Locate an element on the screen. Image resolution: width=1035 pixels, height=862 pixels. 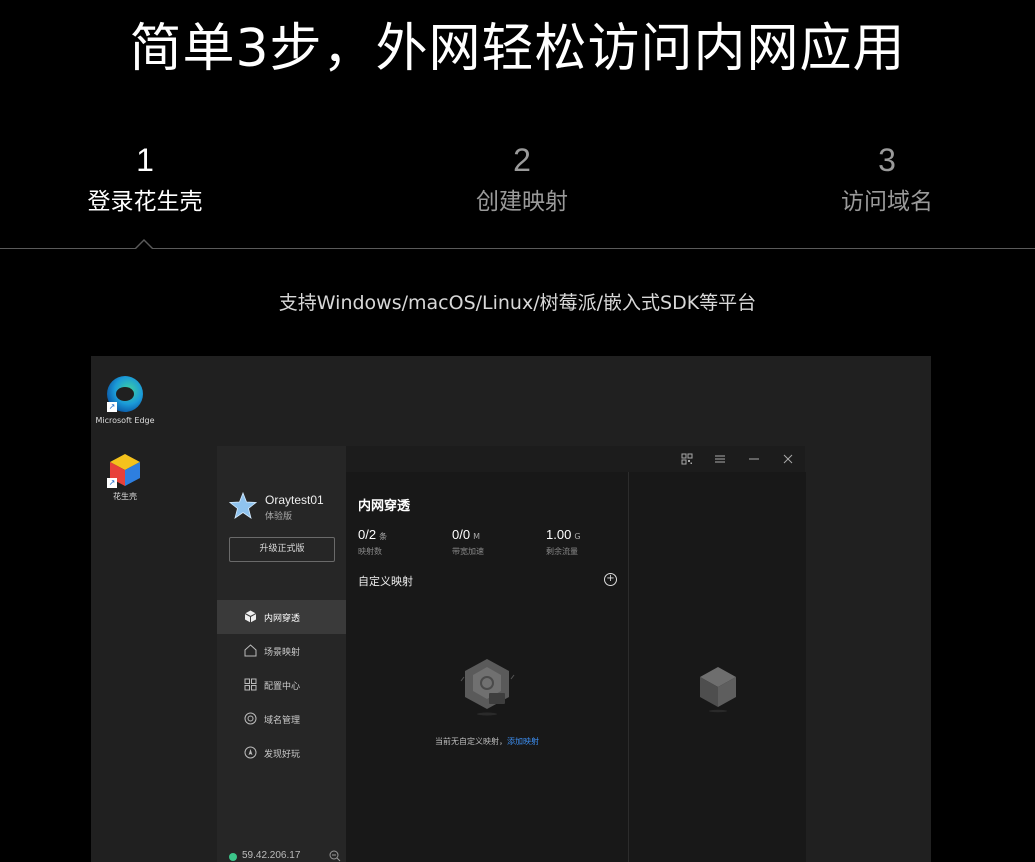
globe-icon is located at coordinates (250, 718).